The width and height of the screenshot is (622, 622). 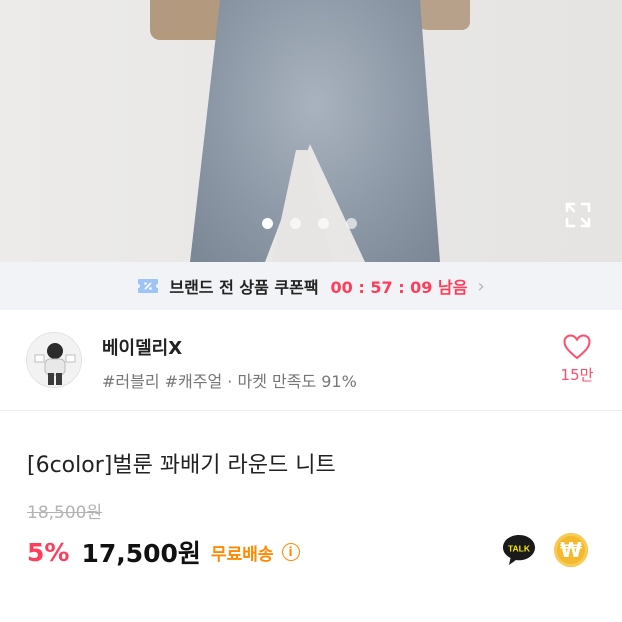 I want to click on seller-name: 베이델리X, so click(x=142, y=347).